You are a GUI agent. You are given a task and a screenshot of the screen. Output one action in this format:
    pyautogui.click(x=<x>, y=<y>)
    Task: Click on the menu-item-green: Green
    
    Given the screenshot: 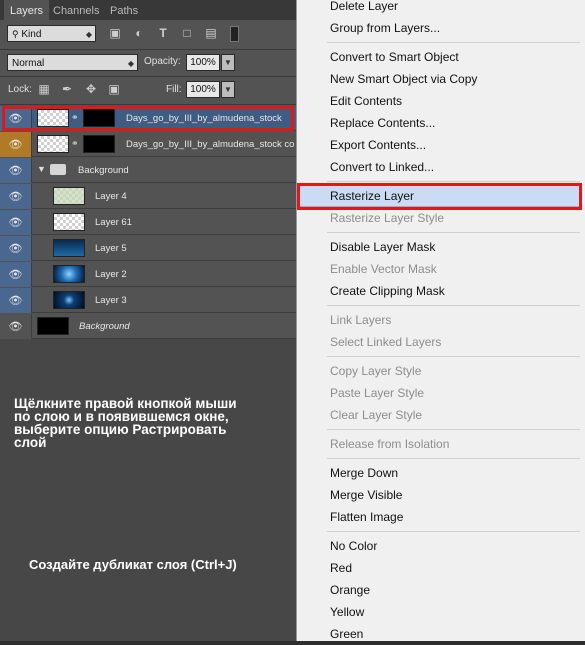 What is the action you would take?
    pyautogui.click(x=346, y=634)
    